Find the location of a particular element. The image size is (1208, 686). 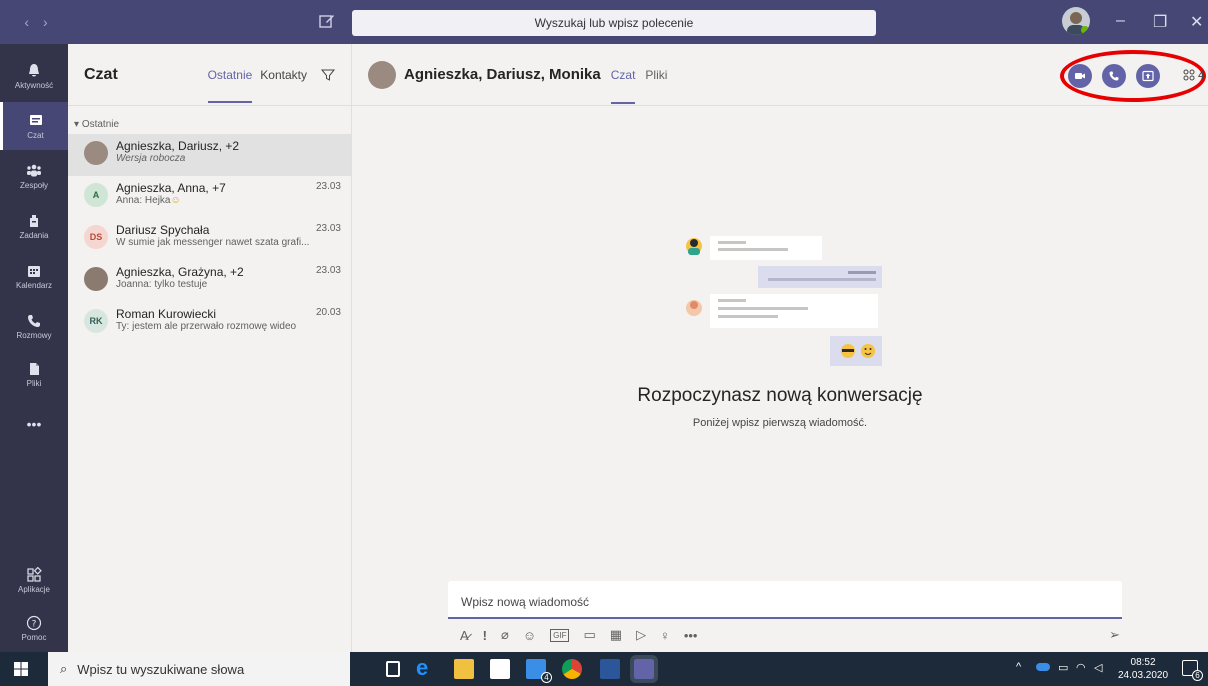

volume-icon: ◁ is located at coordinates (1098, 667).